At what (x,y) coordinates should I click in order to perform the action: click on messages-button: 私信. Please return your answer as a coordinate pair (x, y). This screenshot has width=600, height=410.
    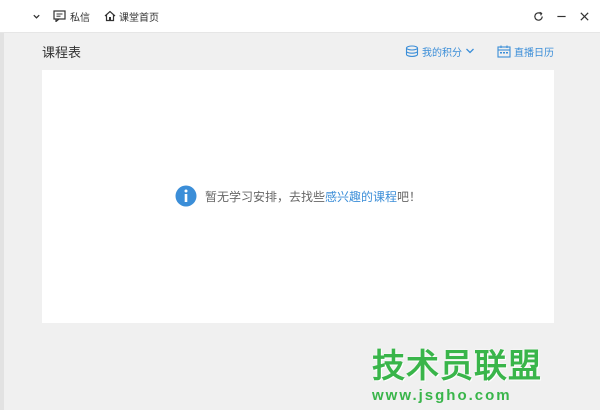
    Looking at the image, I should click on (71, 16).